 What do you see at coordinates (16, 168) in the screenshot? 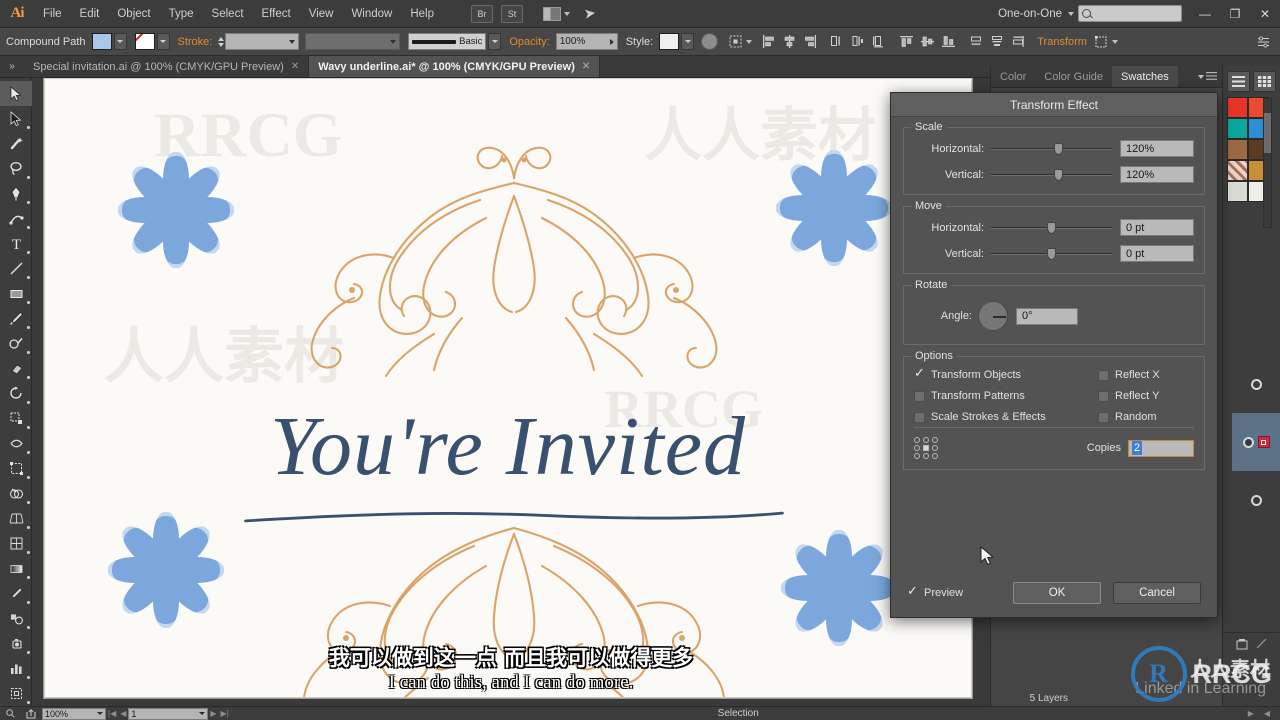
I see `lasso-tool` at bounding box center [16, 168].